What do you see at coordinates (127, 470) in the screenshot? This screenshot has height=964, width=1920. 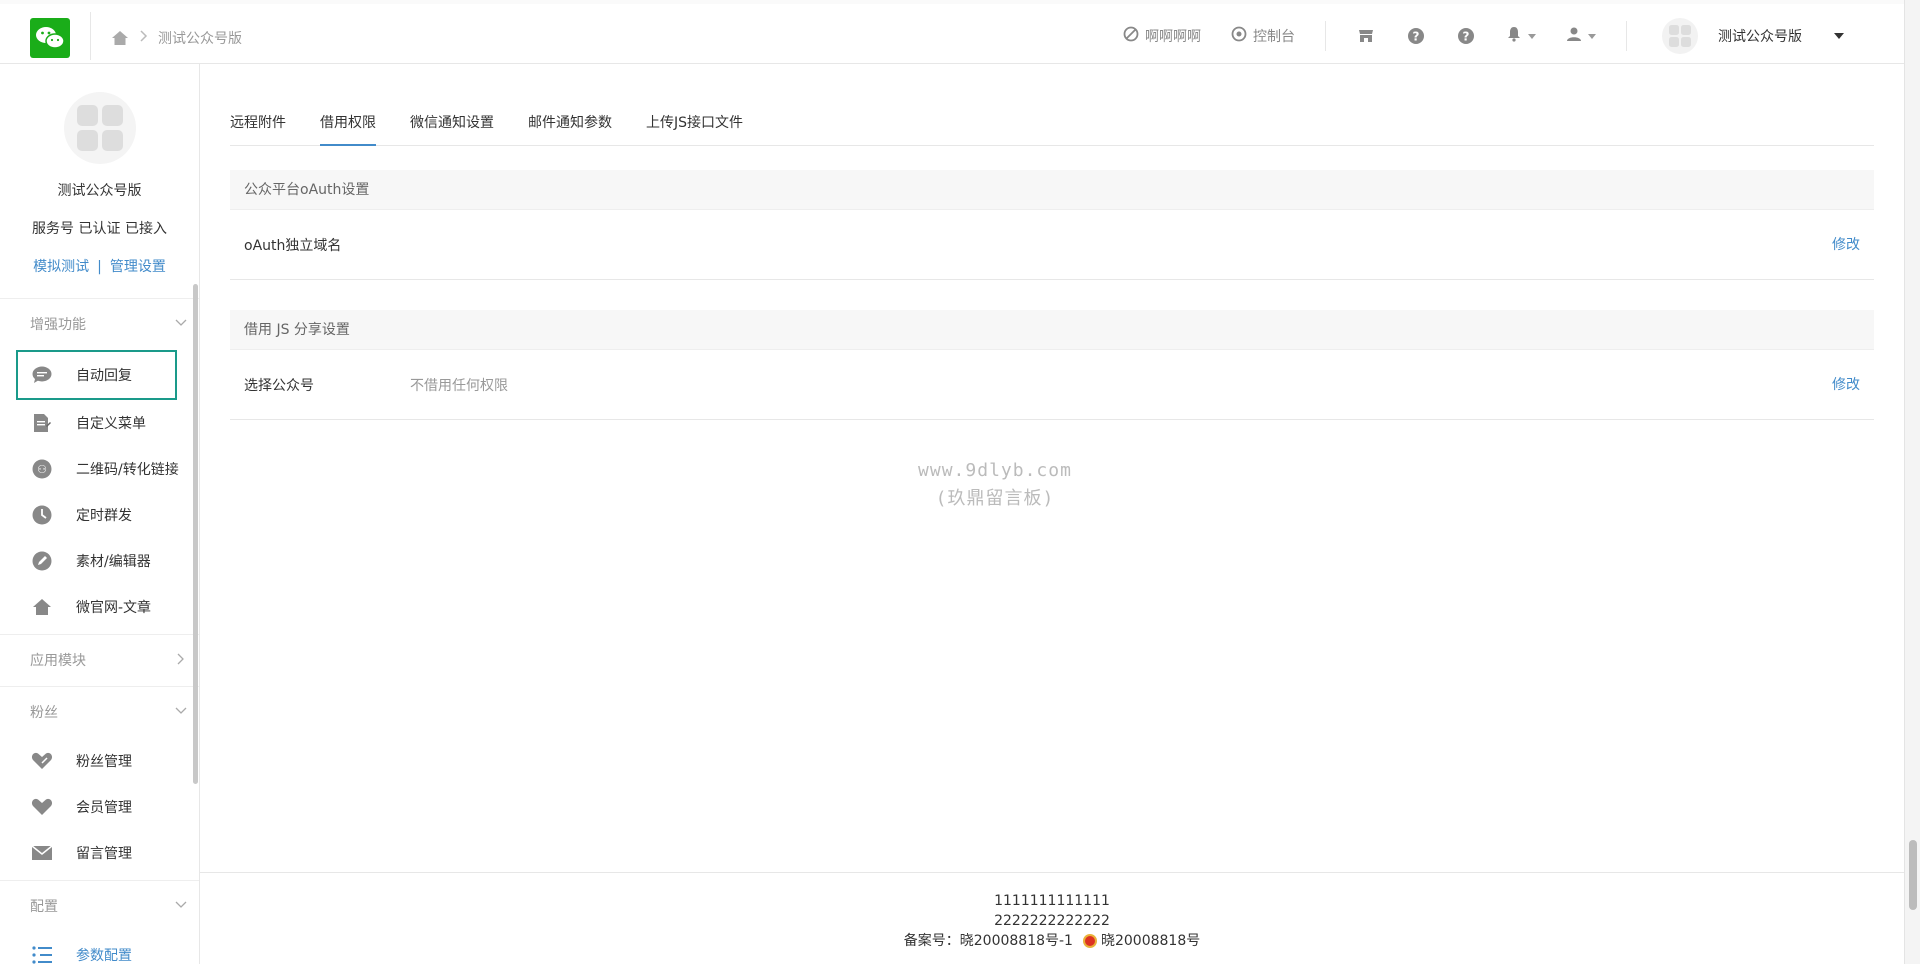 I see `sidebar-item-label: 二维码/转化链接` at bounding box center [127, 470].